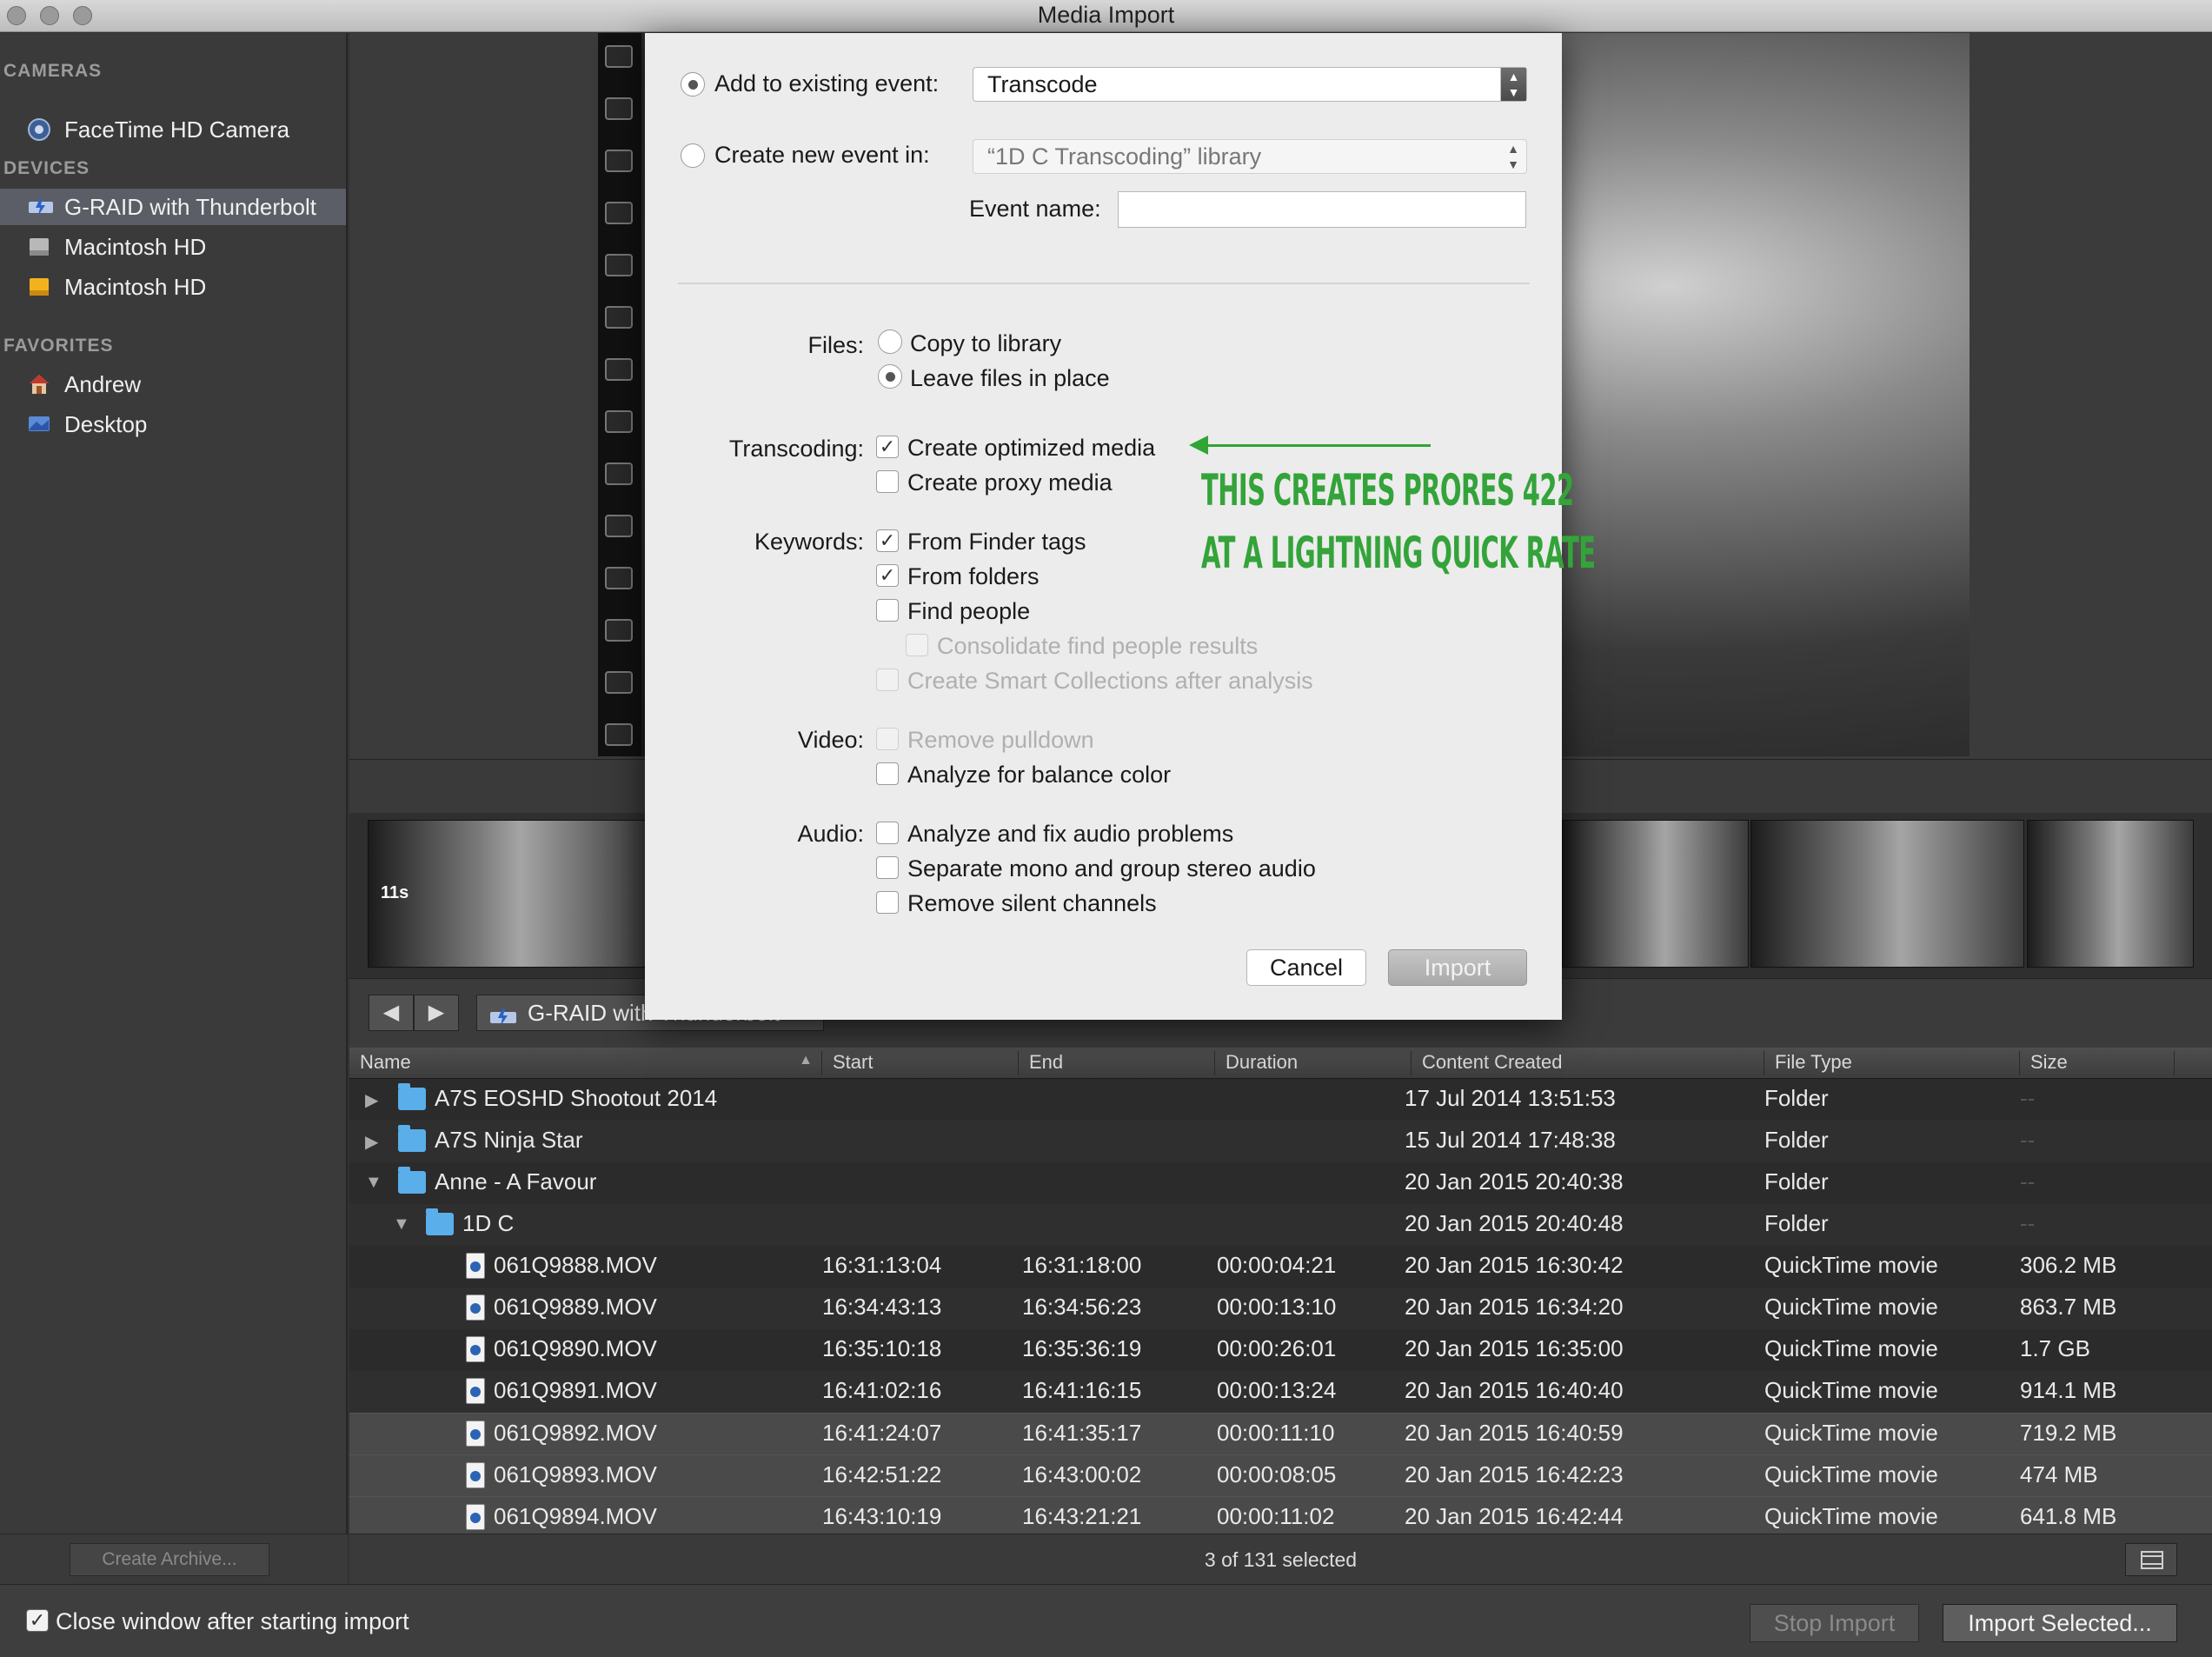 The height and width of the screenshot is (1657, 2212). I want to click on row-created: 15 Jul 2014 17:48:38, so click(1510, 1140).